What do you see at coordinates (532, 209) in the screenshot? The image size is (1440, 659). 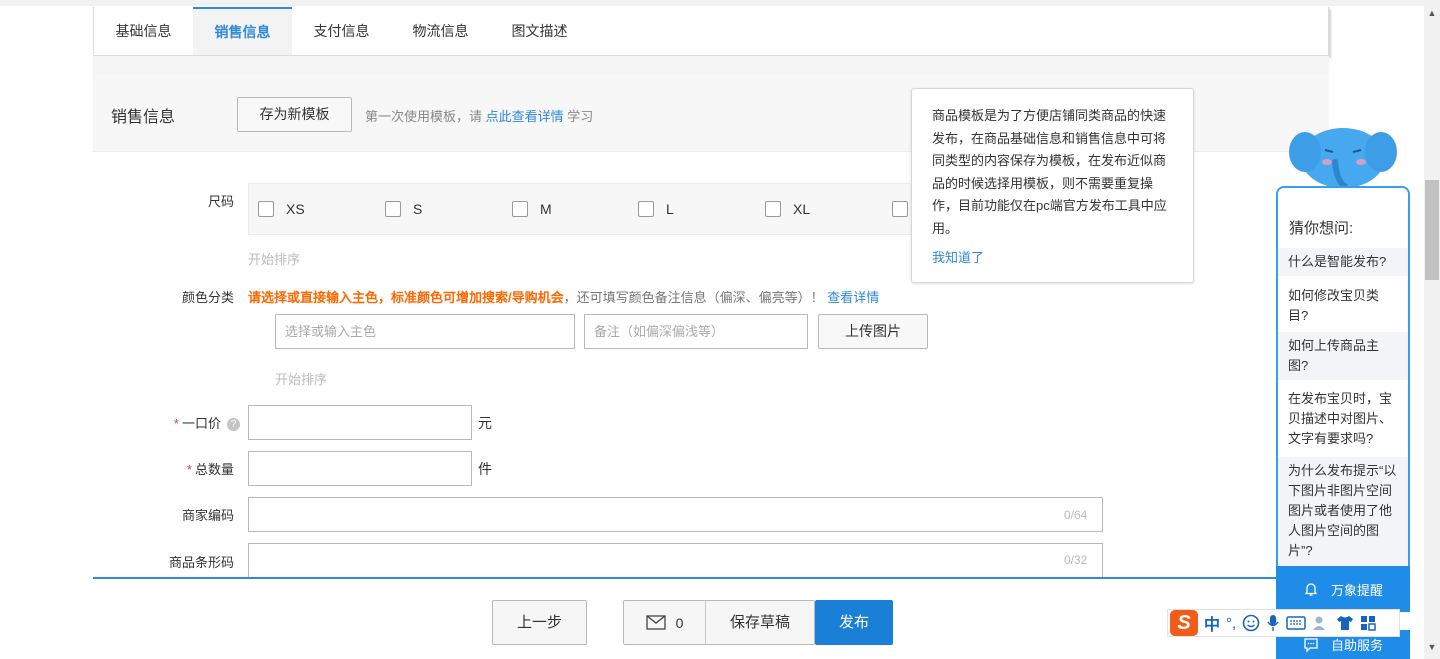 I see `size-option-m: M` at bounding box center [532, 209].